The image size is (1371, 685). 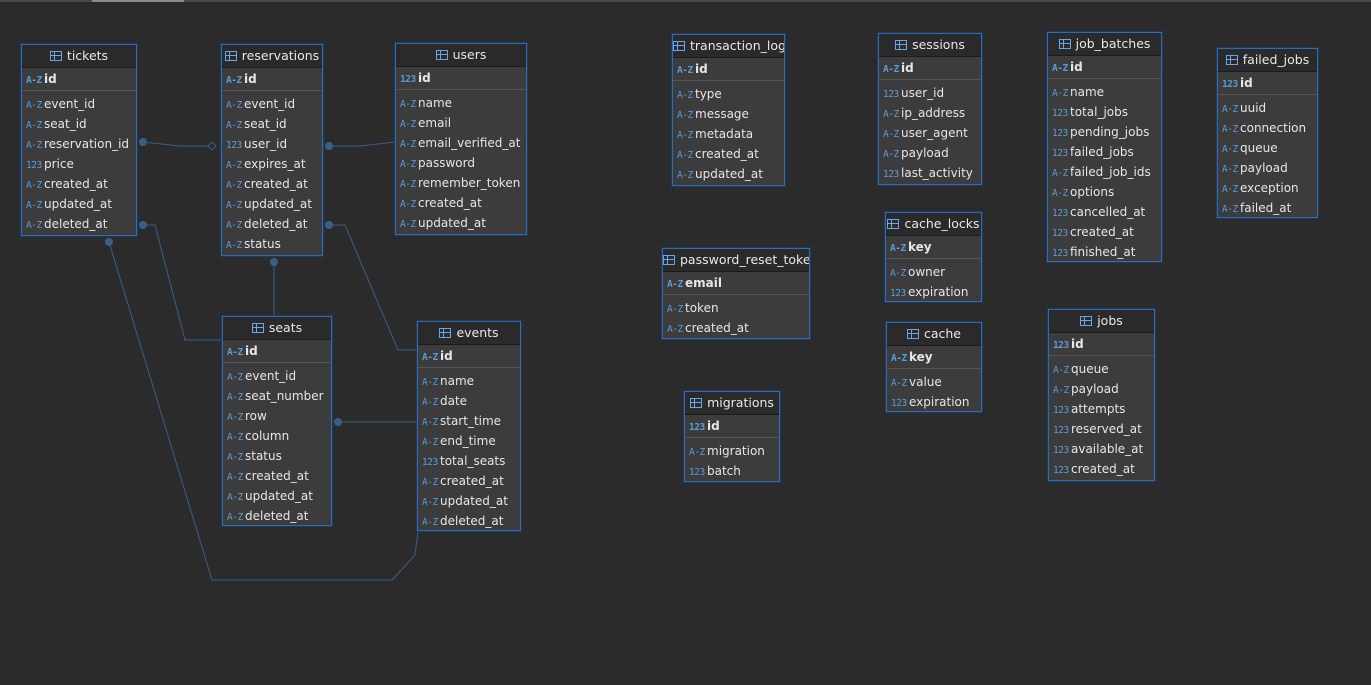 I want to click on entity-cache: cache A-Z key A-Z value 123 expiration, so click(x=934, y=367).